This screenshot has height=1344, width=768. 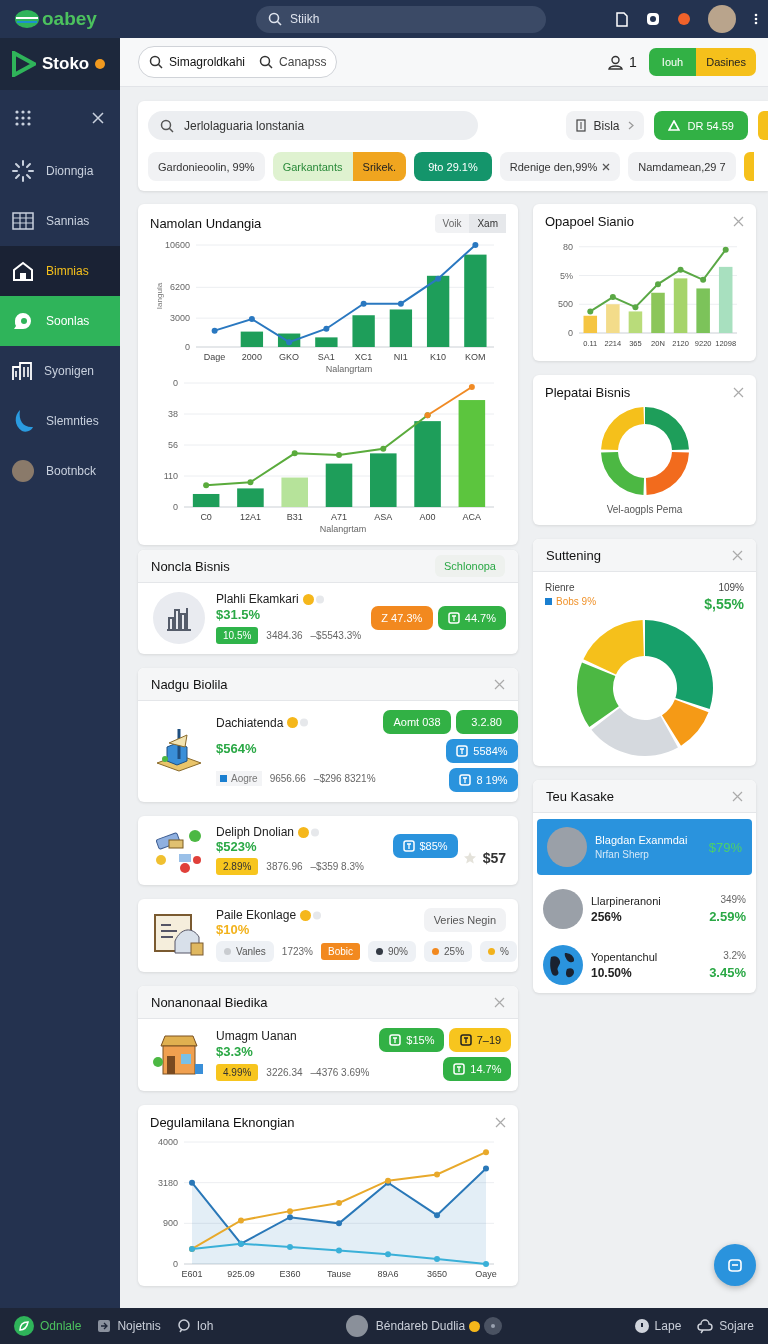 I want to click on sidebar-item: Bootnbck, so click(x=60, y=471).